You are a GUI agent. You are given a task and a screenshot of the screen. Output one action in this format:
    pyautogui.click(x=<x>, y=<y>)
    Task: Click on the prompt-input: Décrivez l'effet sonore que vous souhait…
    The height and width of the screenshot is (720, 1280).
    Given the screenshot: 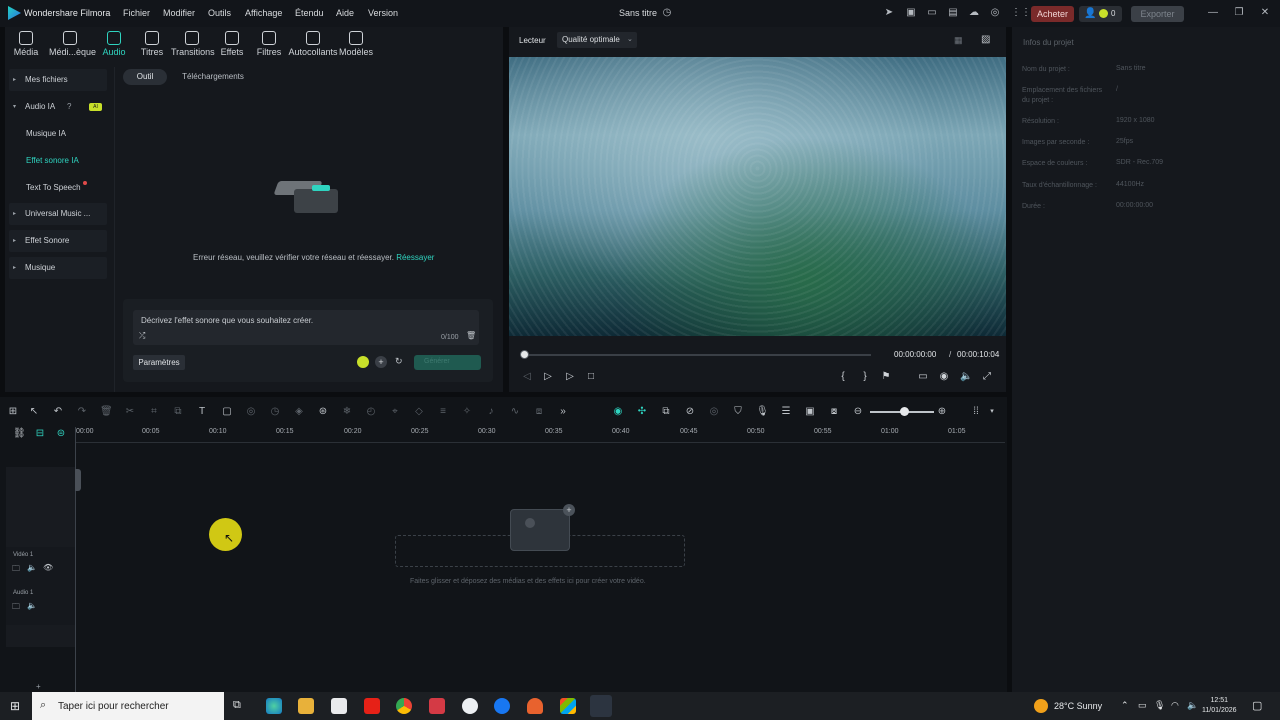 What is the action you would take?
    pyautogui.click(x=306, y=327)
    